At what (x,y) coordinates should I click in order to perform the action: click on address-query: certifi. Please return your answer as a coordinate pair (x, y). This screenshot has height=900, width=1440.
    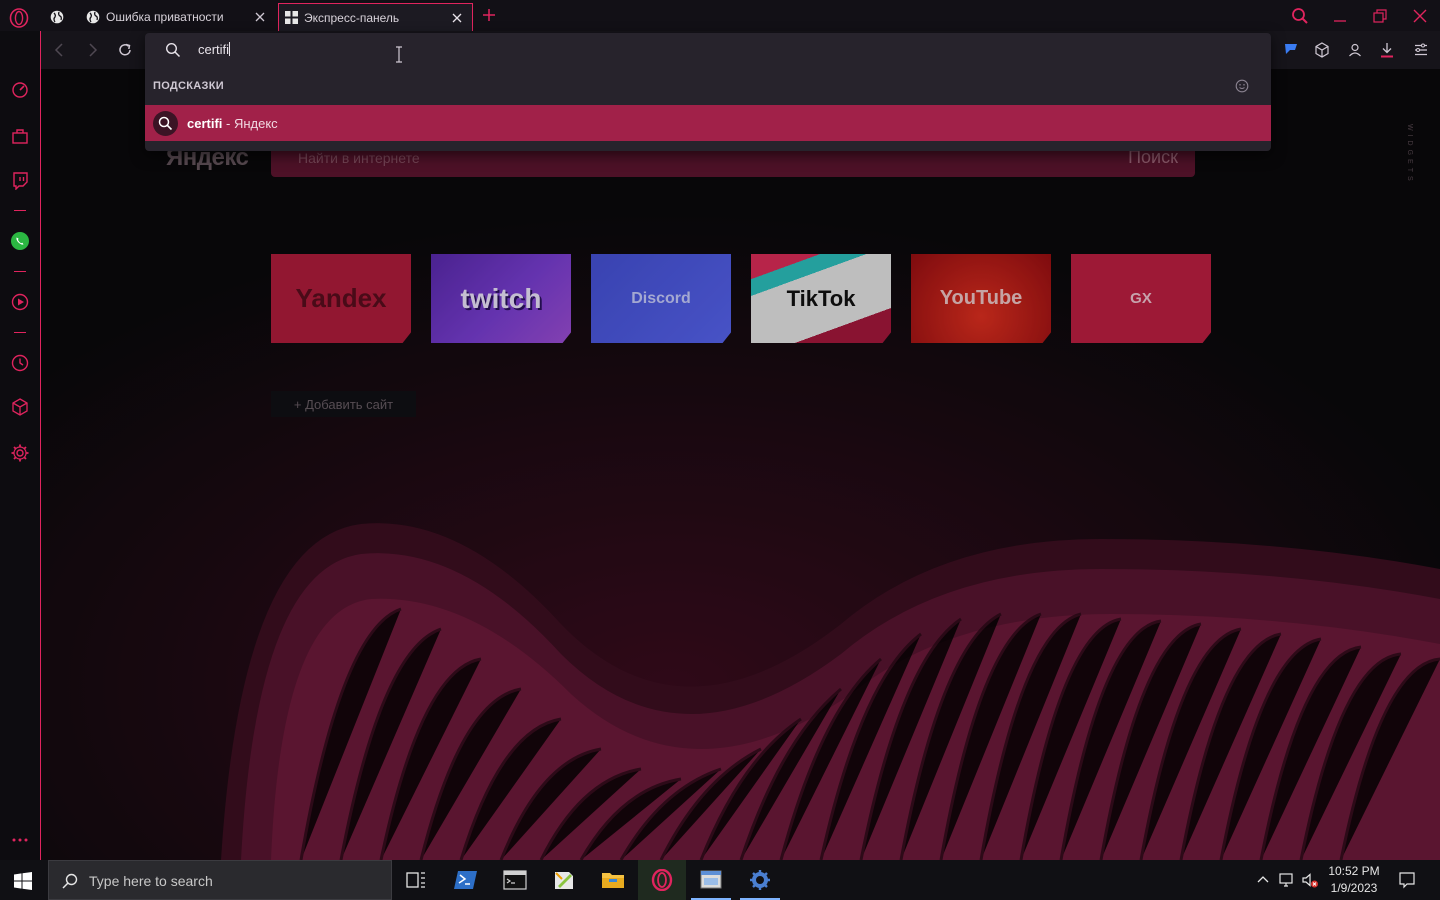
    Looking at the image, I should click on (214, 49).